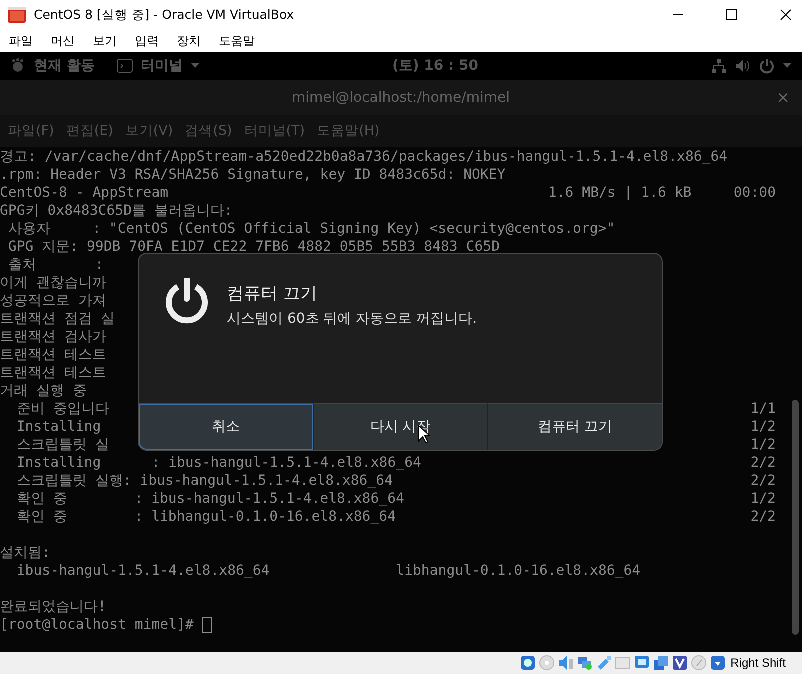 The image size is (802, 674). What do you see at coordinates (662, 193) in the screenshot?
I see `terminal-line: 1.6 MB/s | 1.6 kB 00:00` at bounding box center [662, 193].